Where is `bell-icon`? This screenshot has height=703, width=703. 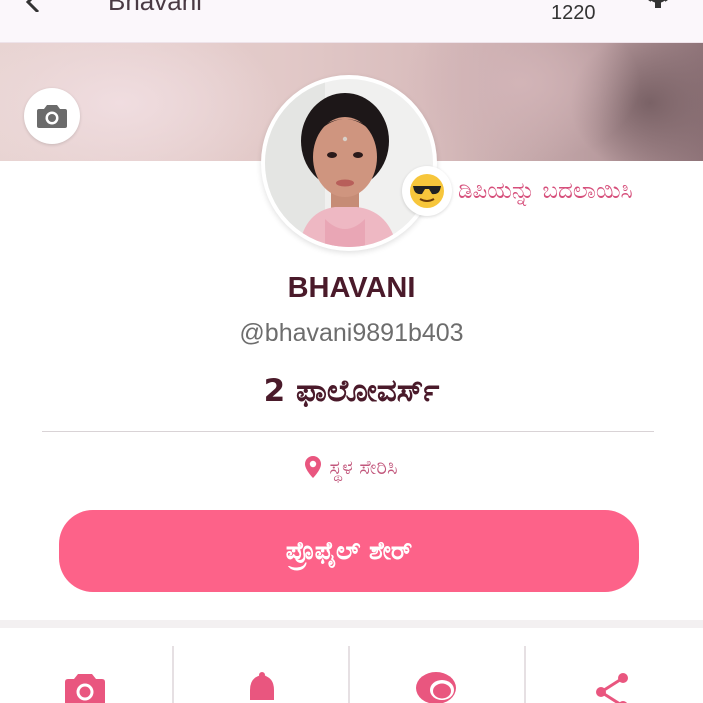
bell-icon is located at coordinates (262, 686).